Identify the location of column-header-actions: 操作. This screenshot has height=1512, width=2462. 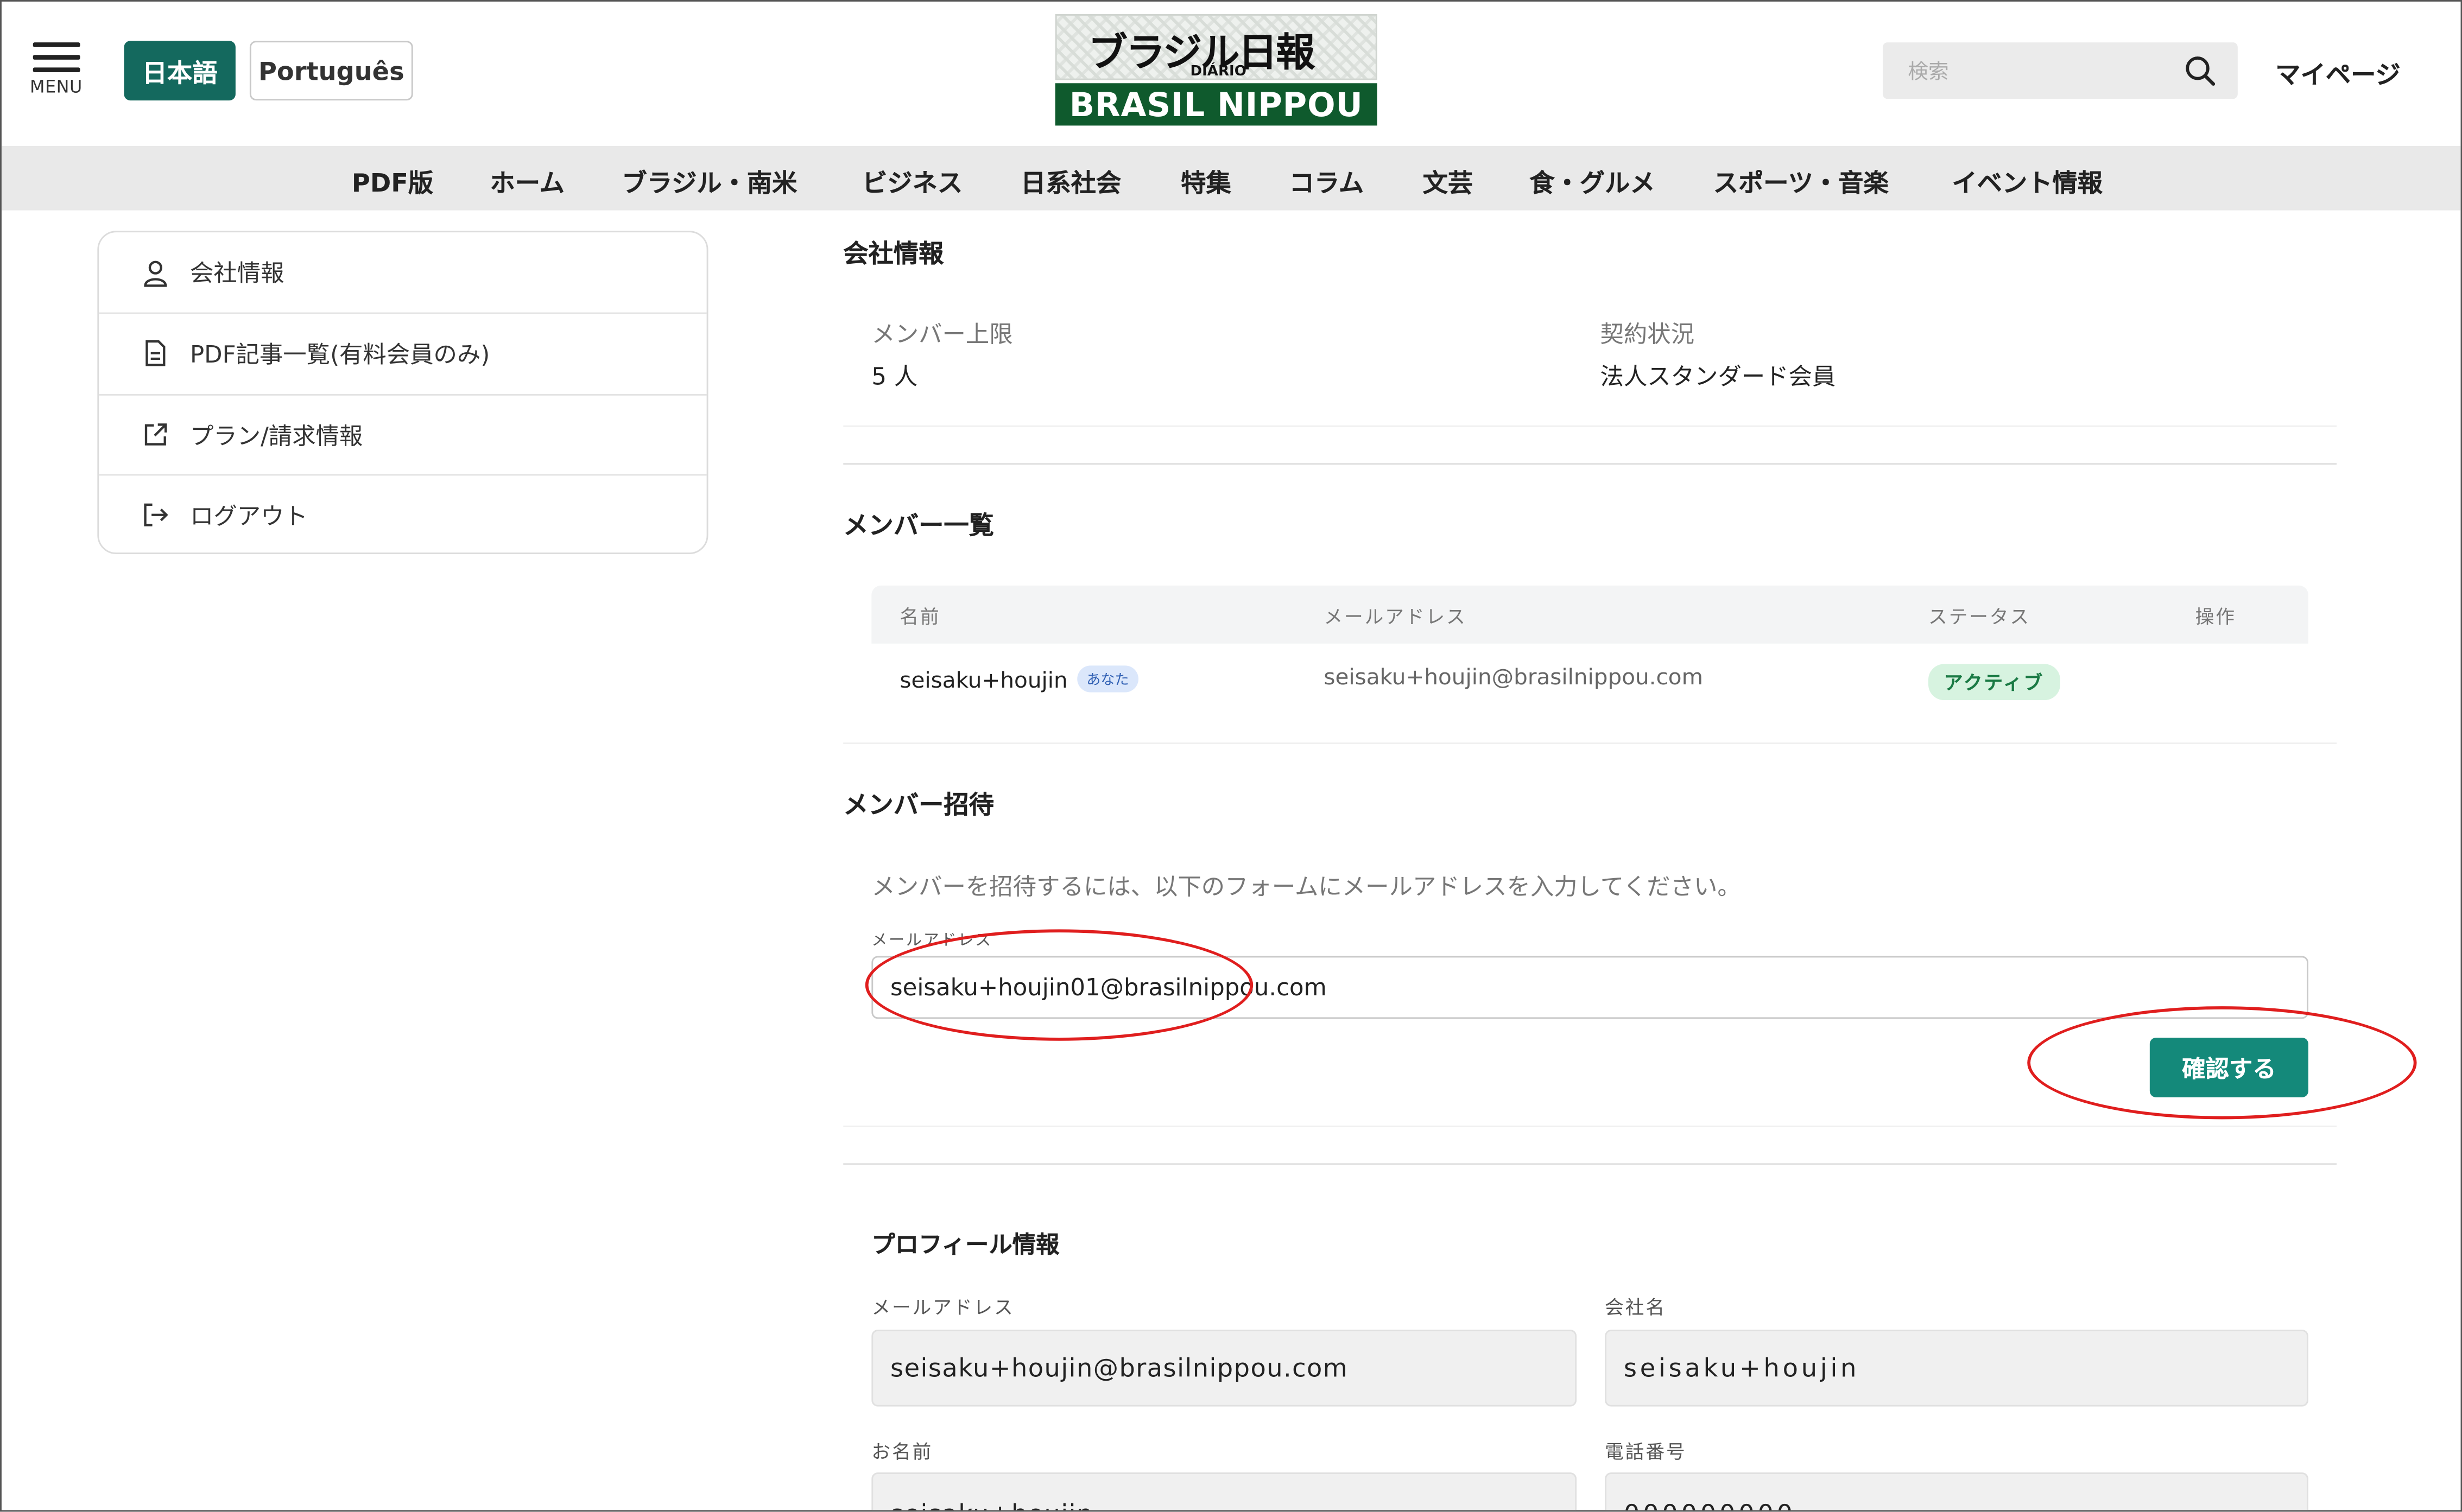
(2215, 617).